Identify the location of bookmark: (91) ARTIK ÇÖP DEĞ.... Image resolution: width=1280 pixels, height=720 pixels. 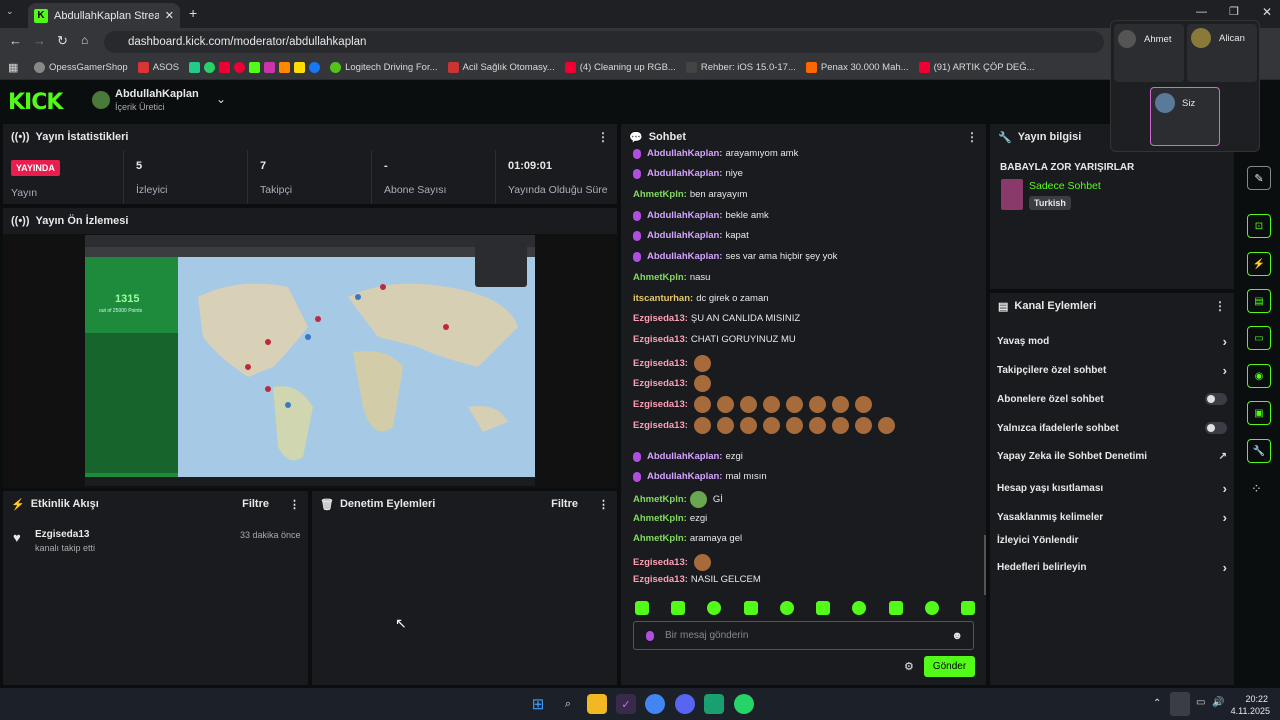
(976, 67).